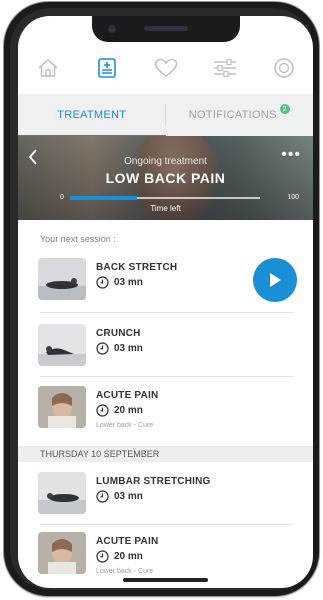  I want to click on session-name: LUMBAR STRETCHING, so click(153, 481).